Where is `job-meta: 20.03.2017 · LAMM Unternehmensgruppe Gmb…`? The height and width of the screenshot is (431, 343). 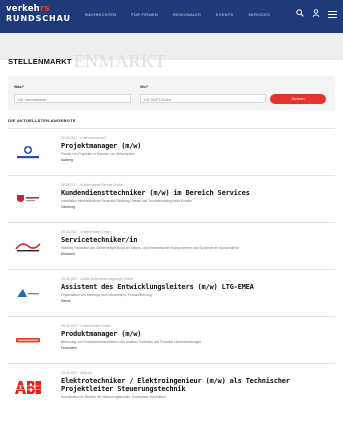 job-meta: 20.03.2017 · LAMM Unternehmensgruppe Gmb… is located at coordinates (97, 279).